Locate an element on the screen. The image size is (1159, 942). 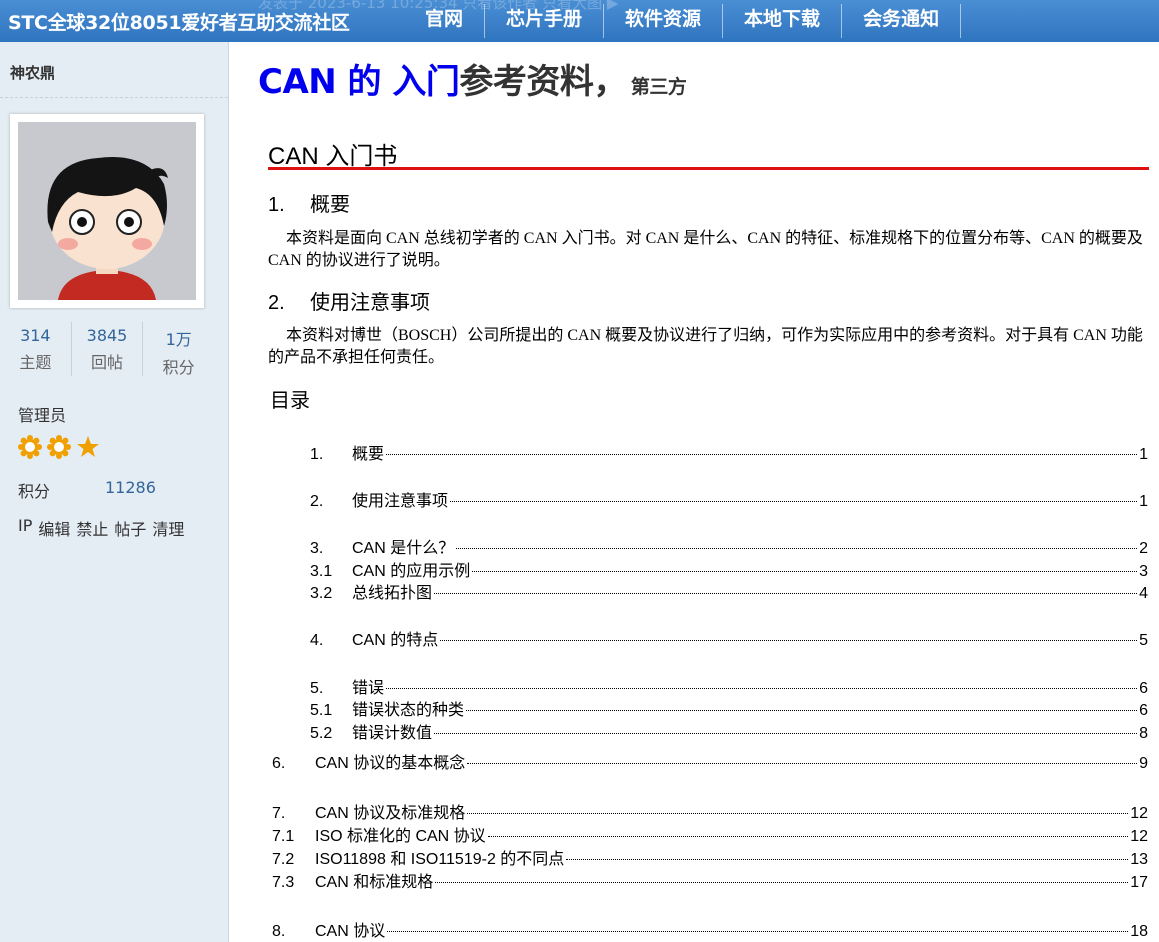
toc-entry: 3.2 总线拓扑图 4 is located at coordinates (729, 591).